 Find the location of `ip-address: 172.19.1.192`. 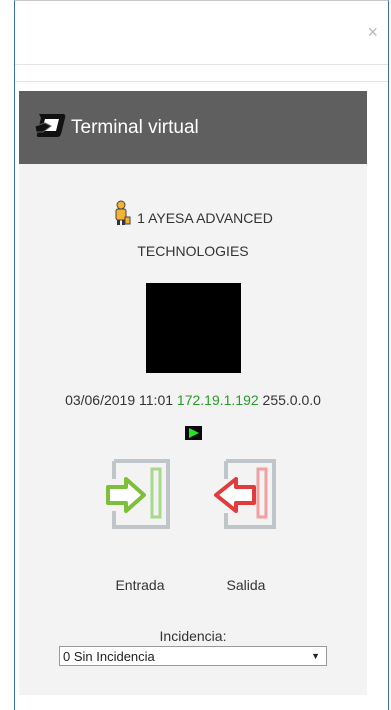

ip-address: 172.19.1.192 is located at coordinates (217, 400).